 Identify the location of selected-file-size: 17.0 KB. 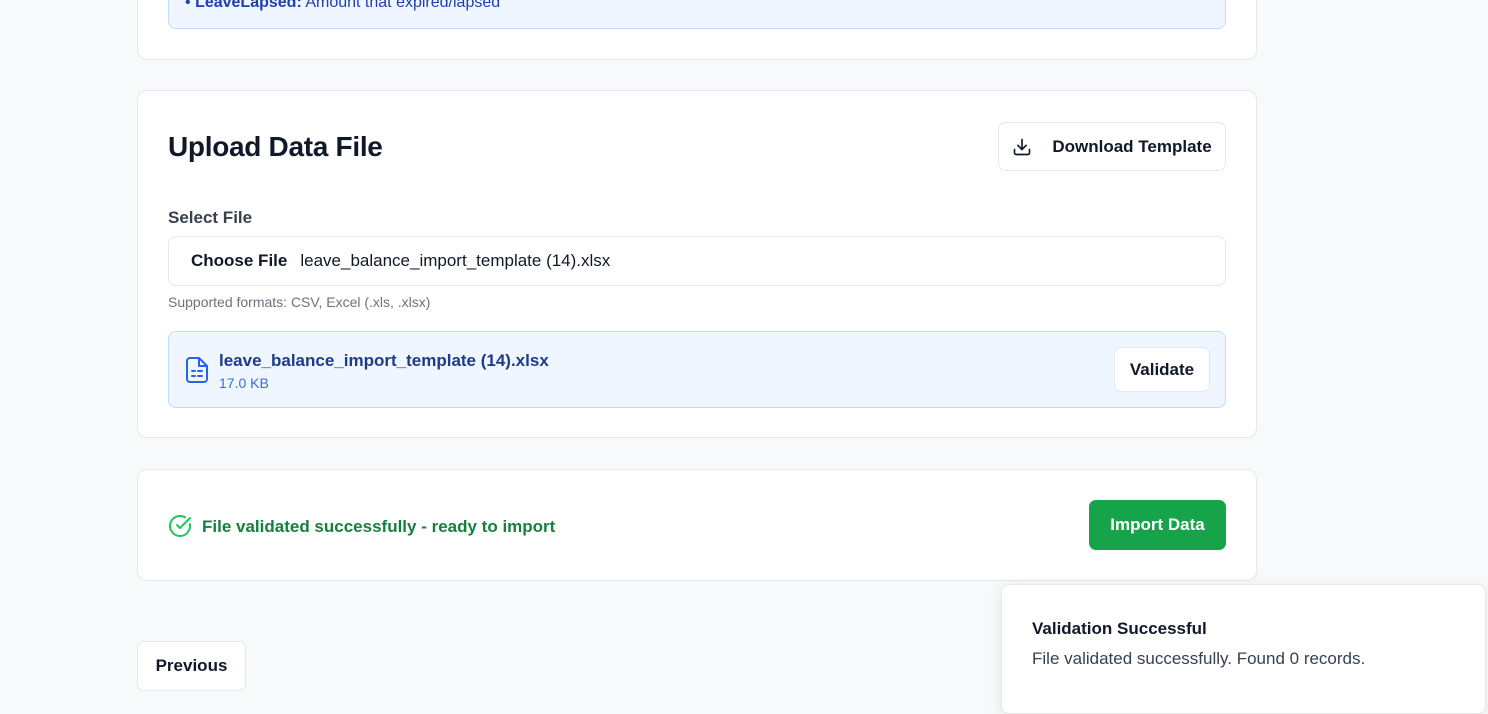
(244, 383).